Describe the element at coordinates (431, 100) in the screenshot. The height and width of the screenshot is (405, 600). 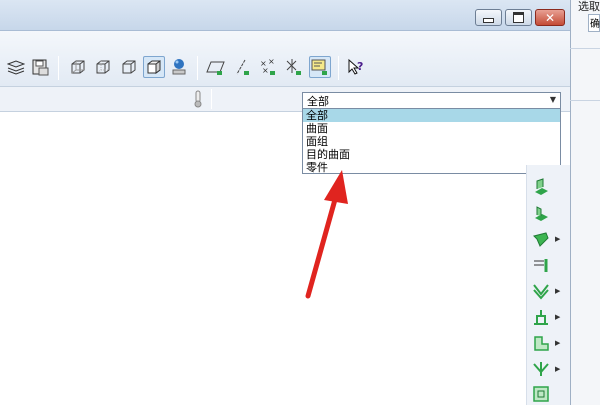
I see `selection-filter-select: 全部 ▼` at that location.